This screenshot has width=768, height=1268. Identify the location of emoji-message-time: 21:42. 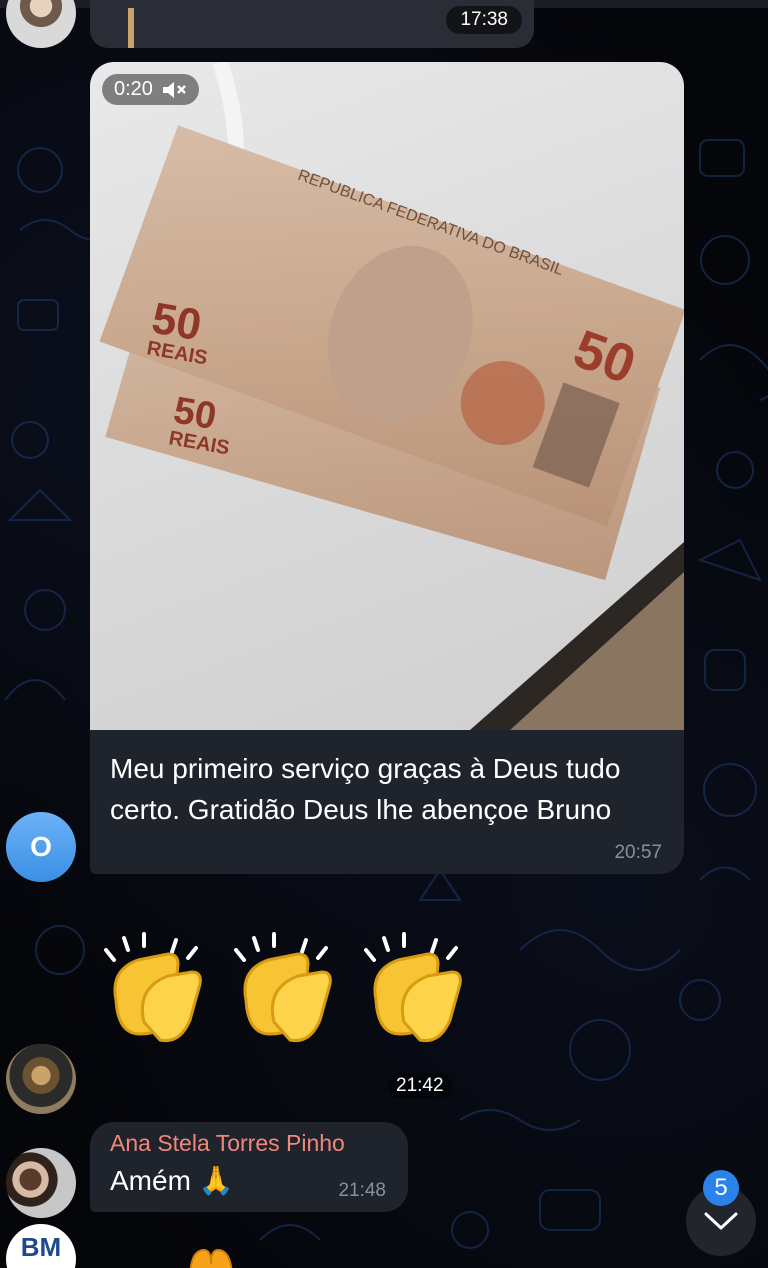
(420, 1086).